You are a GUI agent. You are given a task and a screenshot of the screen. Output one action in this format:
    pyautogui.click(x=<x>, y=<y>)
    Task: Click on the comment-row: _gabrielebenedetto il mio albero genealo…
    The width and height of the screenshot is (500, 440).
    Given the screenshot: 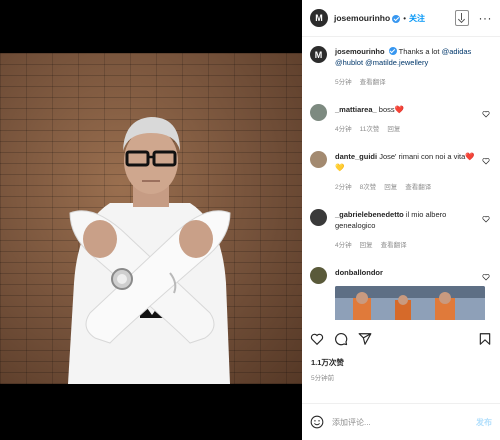 What is the action you would take?
    pyautogui.click(x=401, y=229)
    